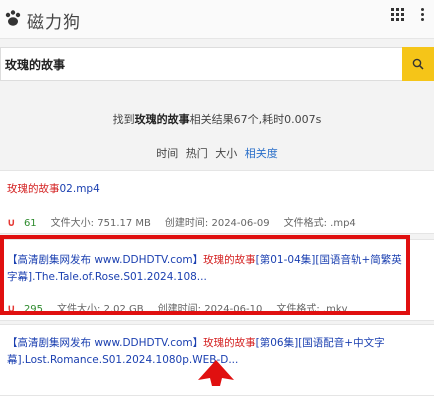 The height and width of the screenshot is (396, 434). Describe the element at coordinates (162, 119) in the screenshot. I see `summary-keyword: 玫瑰的故事` at that location.